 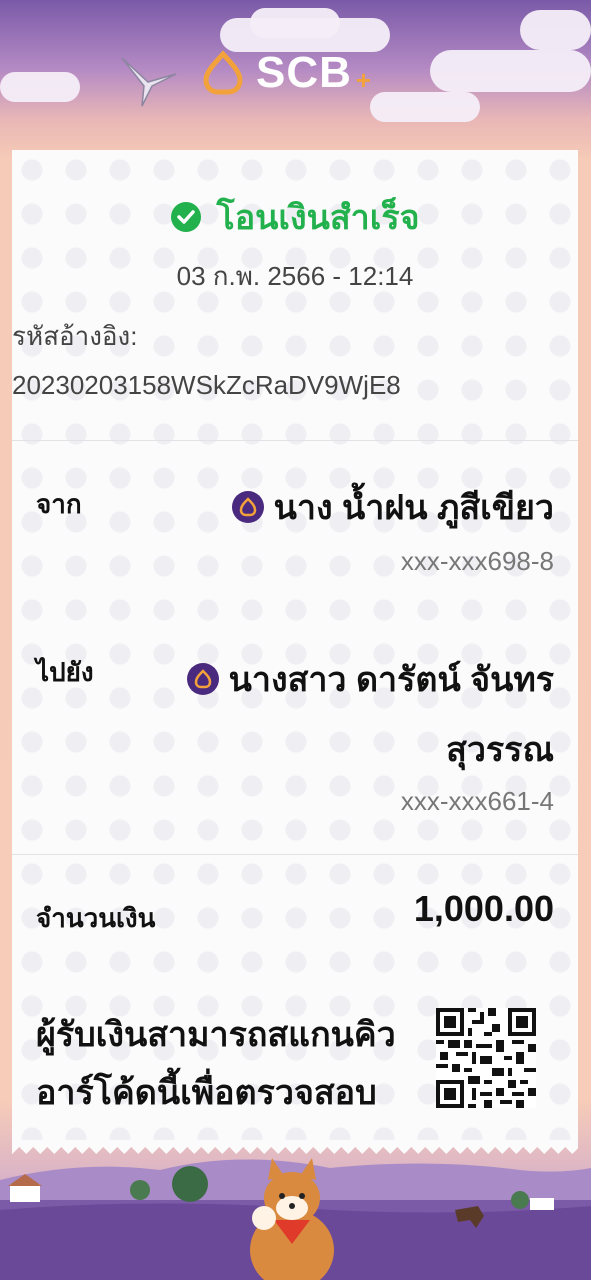 I want to click on amount-value: 1,000.00, so click(x=483, y=908).